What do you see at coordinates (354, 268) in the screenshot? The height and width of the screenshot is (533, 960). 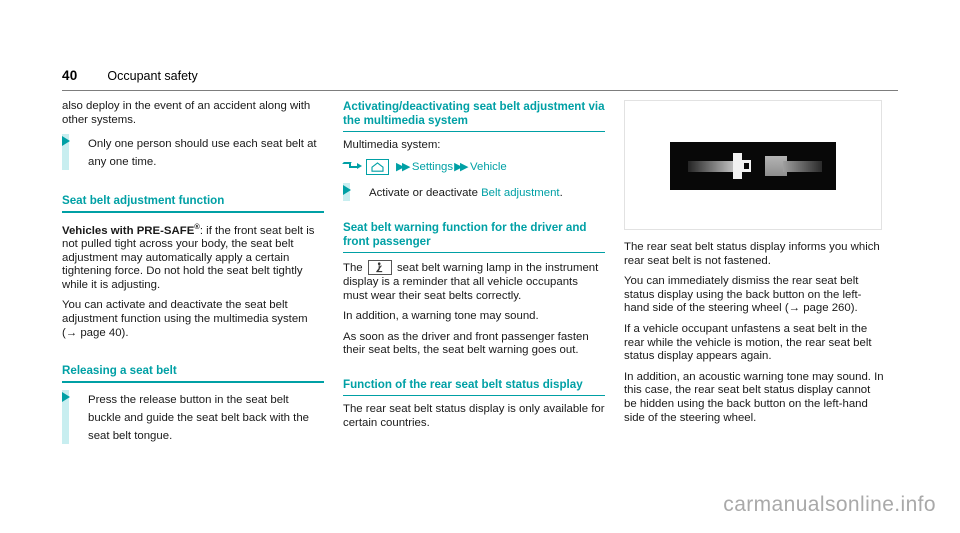 I see `warning-text-prefix: The` at bounding box center [354, 268].